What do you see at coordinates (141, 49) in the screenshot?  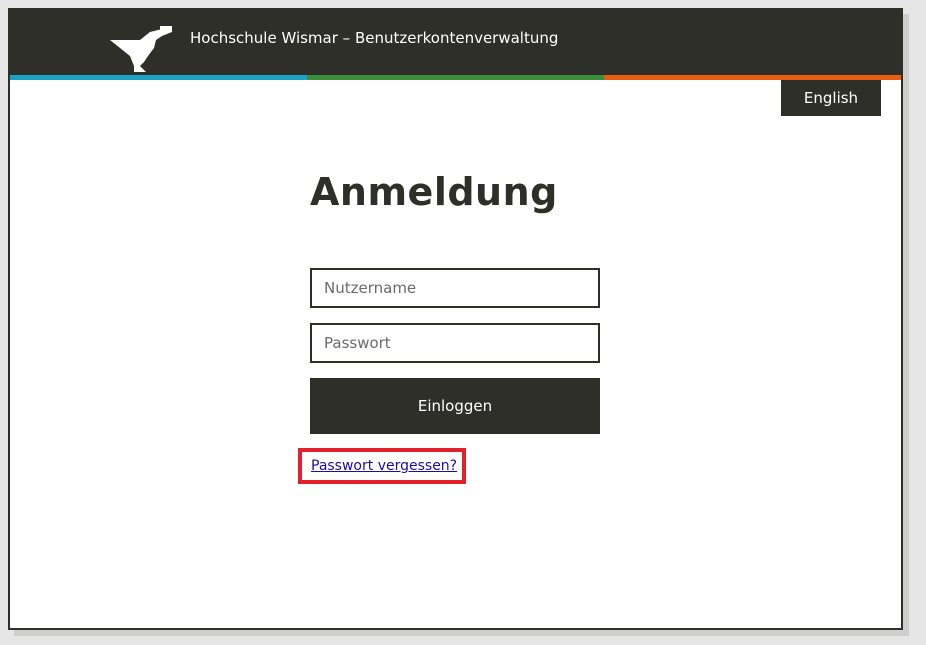 I see `binoculars-figure-logo-icon` at bounding box center [141, 49].